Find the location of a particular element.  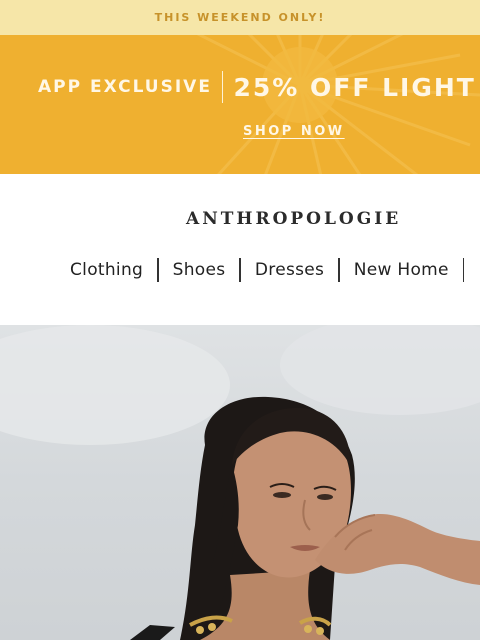

promo-label: APP EXCLUSIVE is located at coordinates (125, 87).